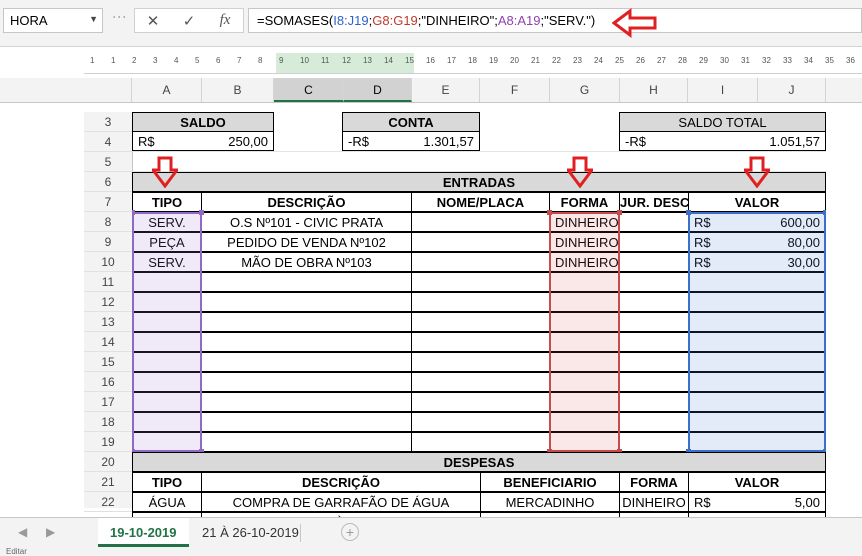  I want to click on row-header-21: 21, so click(108, 482).